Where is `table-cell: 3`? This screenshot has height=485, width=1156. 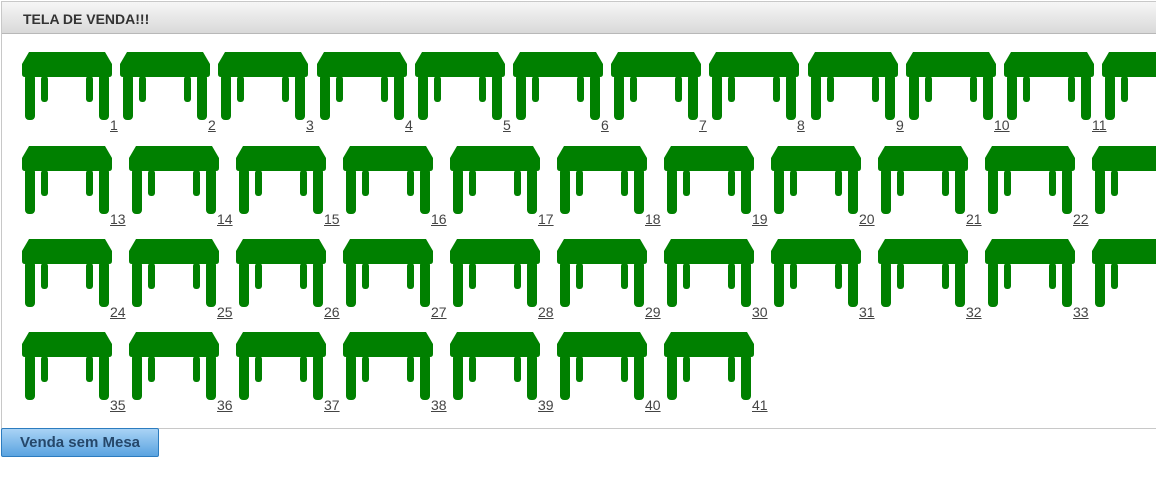
table-cell: 3 is located at coordinates (256, 83).